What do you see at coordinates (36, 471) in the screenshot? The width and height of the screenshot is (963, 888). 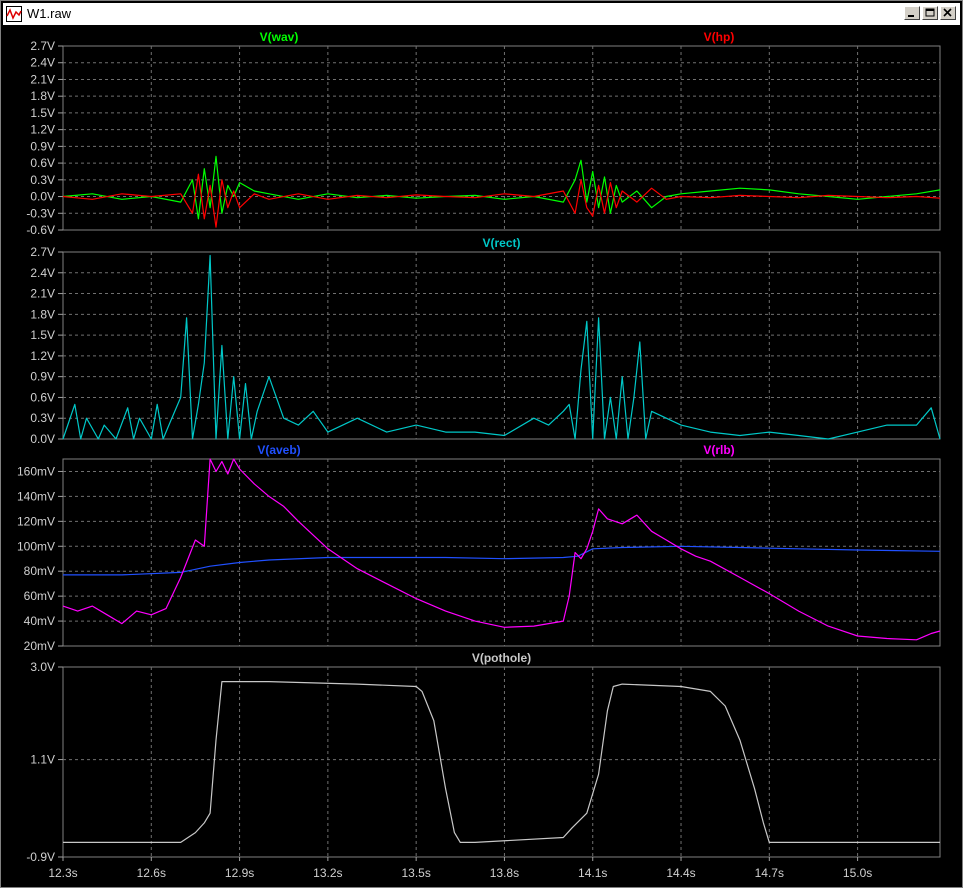 I see `y-tick-label: 160mV` at bounding box center [36, 471].